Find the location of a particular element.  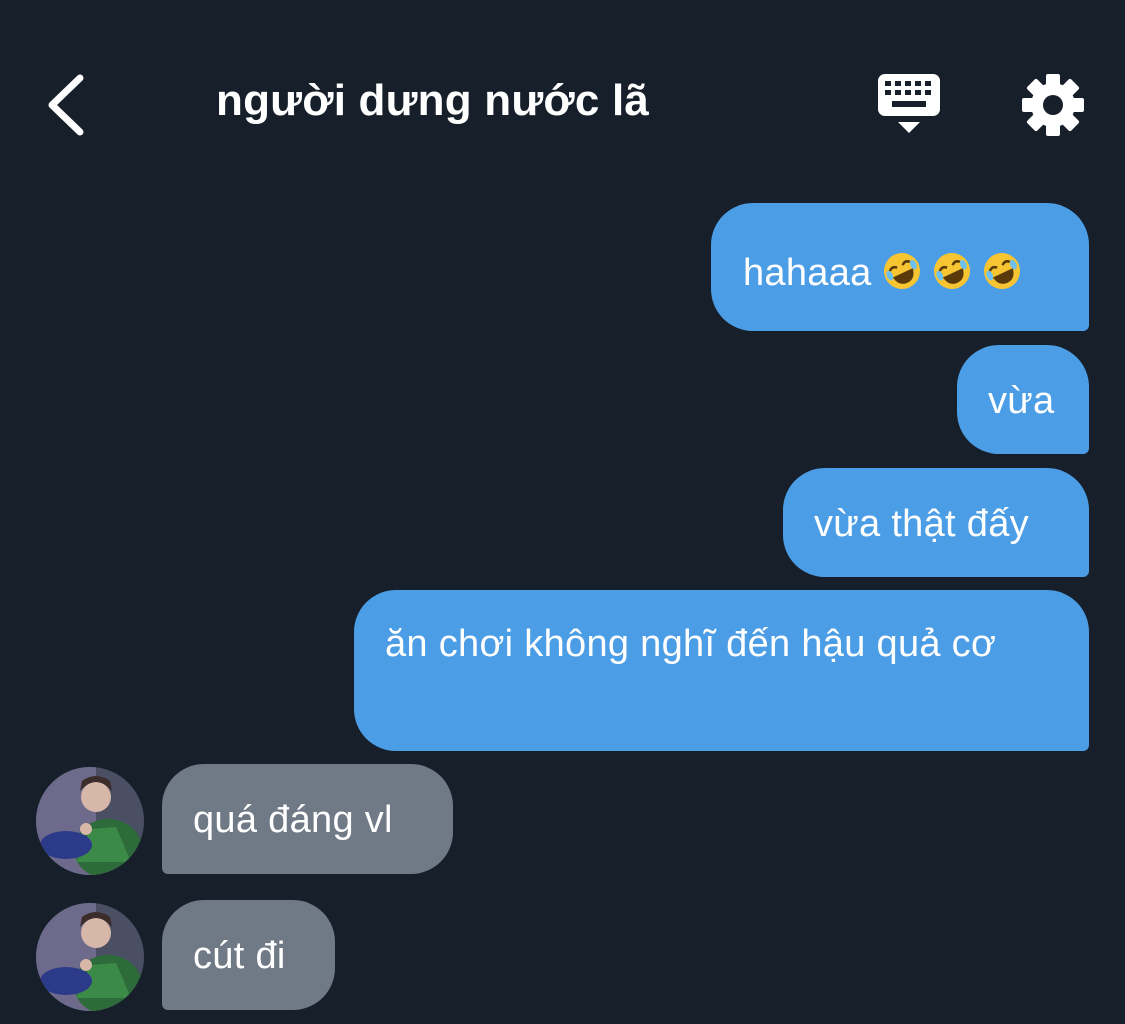

keyboard-icon is located at coordinates (909, 103).